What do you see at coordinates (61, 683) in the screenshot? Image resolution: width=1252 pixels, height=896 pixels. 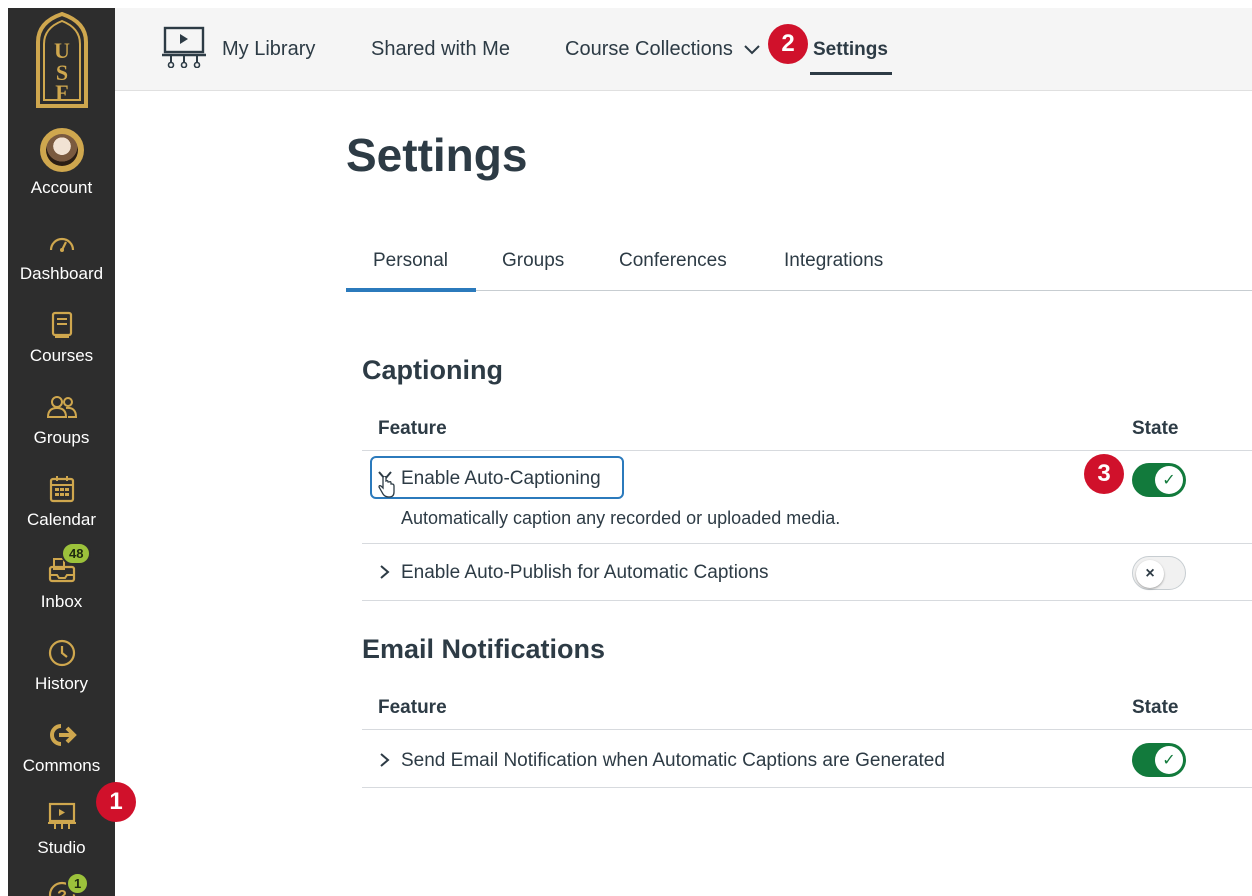 I see `nav-history-label: History` at bounding box center [61, 683].